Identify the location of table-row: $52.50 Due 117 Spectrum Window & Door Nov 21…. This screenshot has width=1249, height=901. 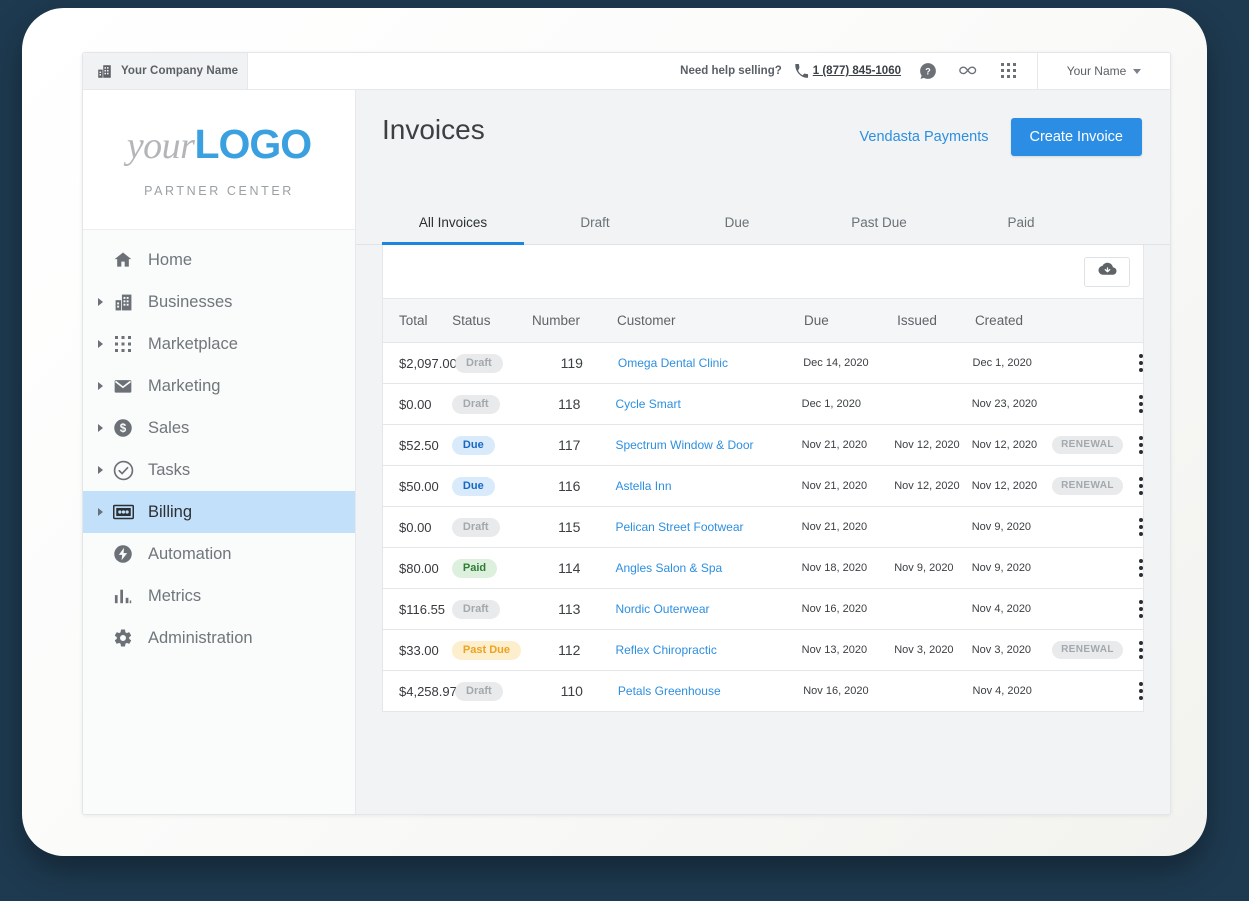
(763, 445).